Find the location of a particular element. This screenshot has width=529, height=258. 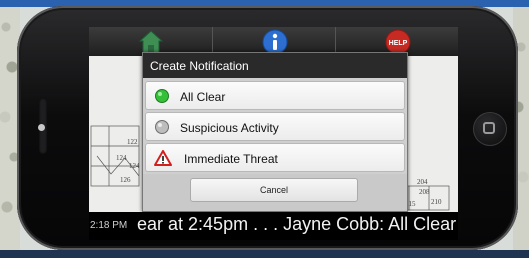

option-suspicious-activity: Suspicious Activity is located at coordinates (275, 126).